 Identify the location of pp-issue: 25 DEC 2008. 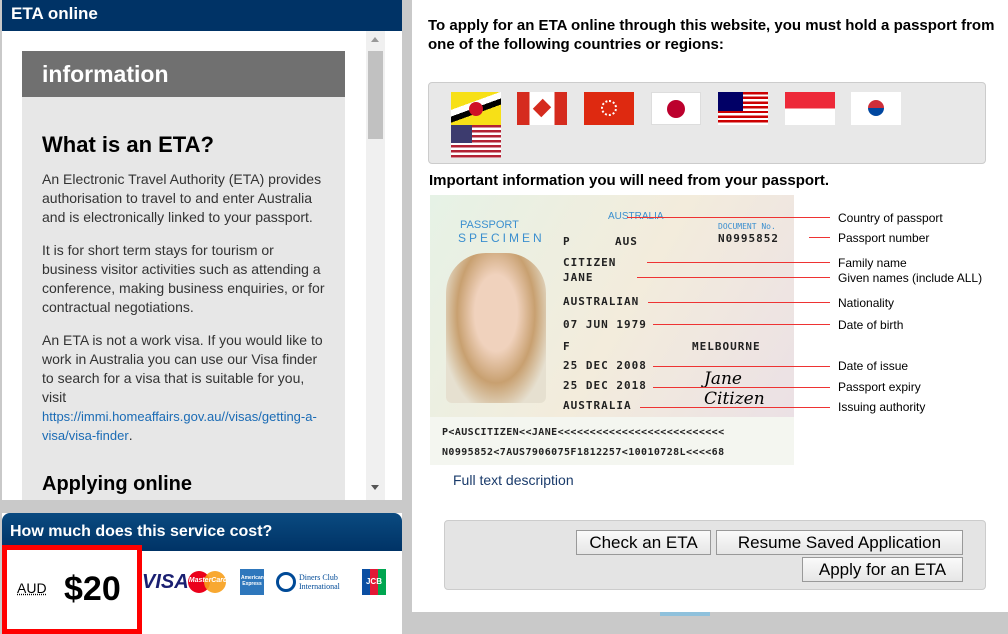
(605, 365).